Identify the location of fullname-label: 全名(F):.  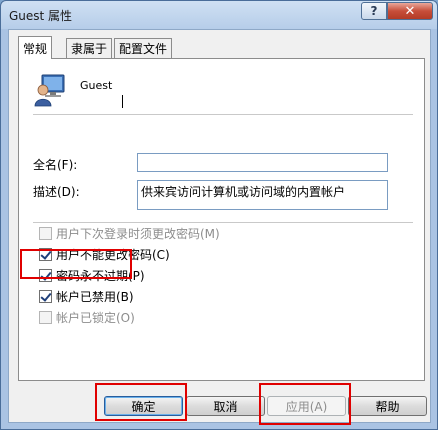
(55, 165).